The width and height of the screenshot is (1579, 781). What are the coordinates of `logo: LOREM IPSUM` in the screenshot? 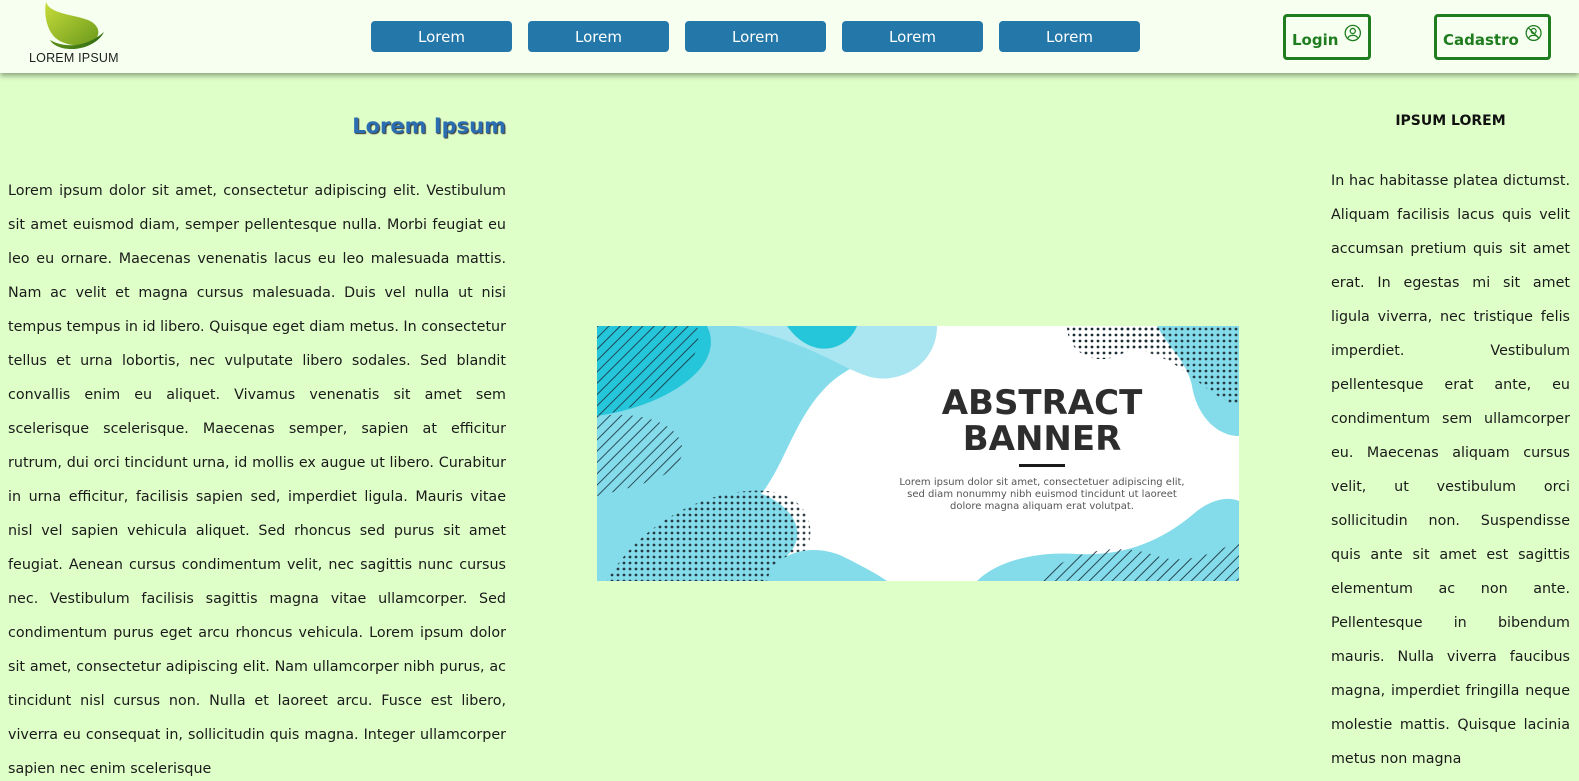 It's located at (77, 35).